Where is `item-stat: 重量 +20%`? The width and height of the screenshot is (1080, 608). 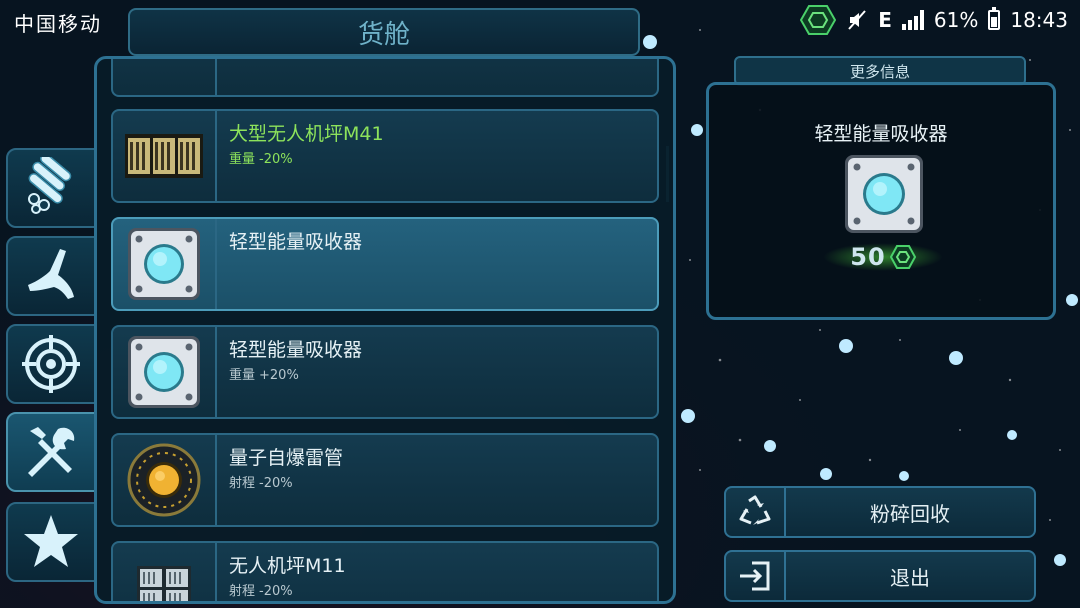 item-stat: 重量 +20% is located at coordinates (264, 375).